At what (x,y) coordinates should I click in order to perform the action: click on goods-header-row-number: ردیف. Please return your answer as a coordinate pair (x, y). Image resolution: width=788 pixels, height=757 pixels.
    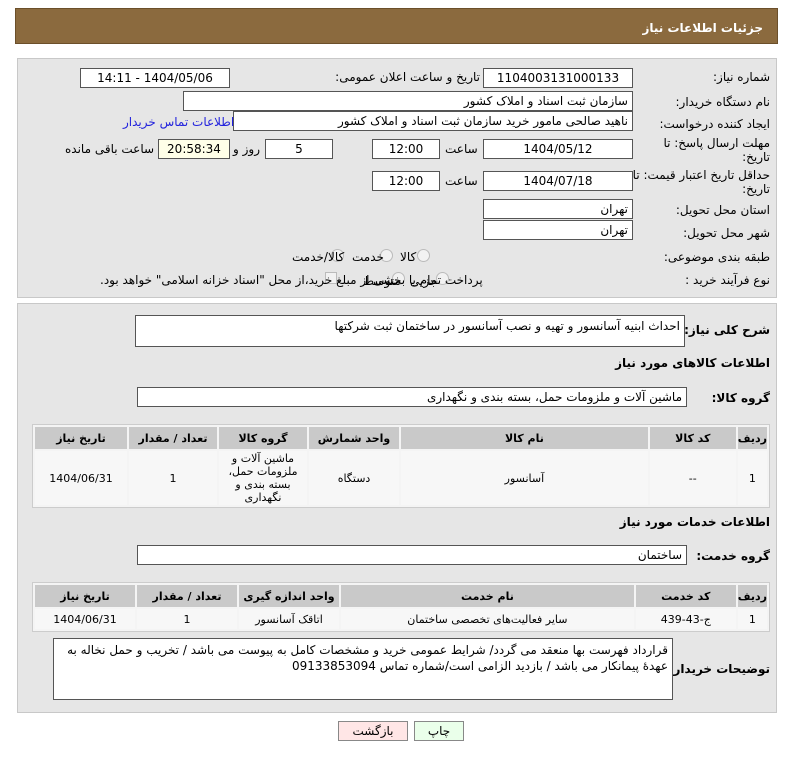
    Looking at the image, I should click on (752, 438).